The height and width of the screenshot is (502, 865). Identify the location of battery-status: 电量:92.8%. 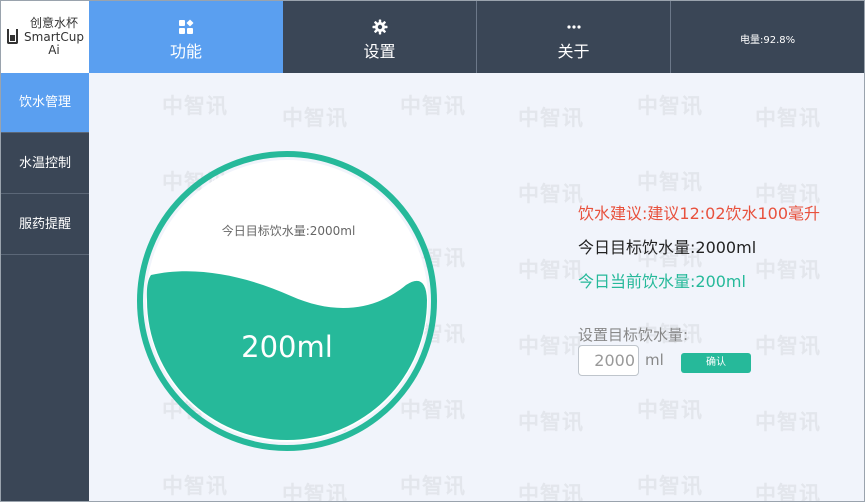
(768, 40).